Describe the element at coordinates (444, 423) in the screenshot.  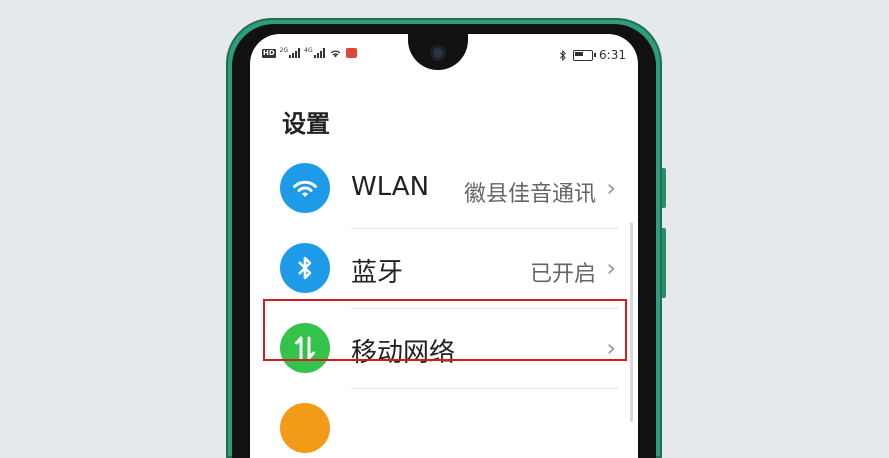
I see `settings-item-partial` at that location.